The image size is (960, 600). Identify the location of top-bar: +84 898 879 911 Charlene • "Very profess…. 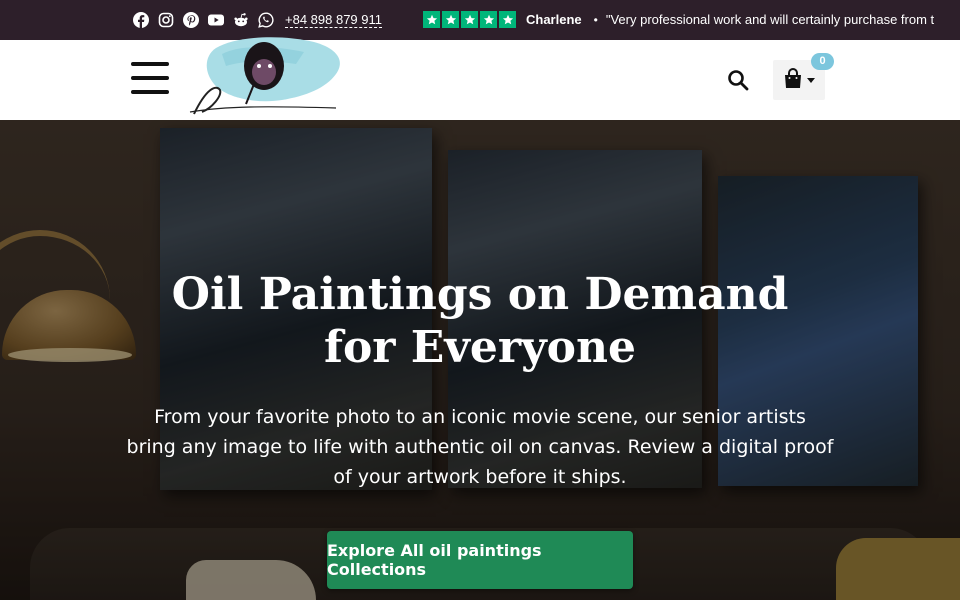
(480, 20).